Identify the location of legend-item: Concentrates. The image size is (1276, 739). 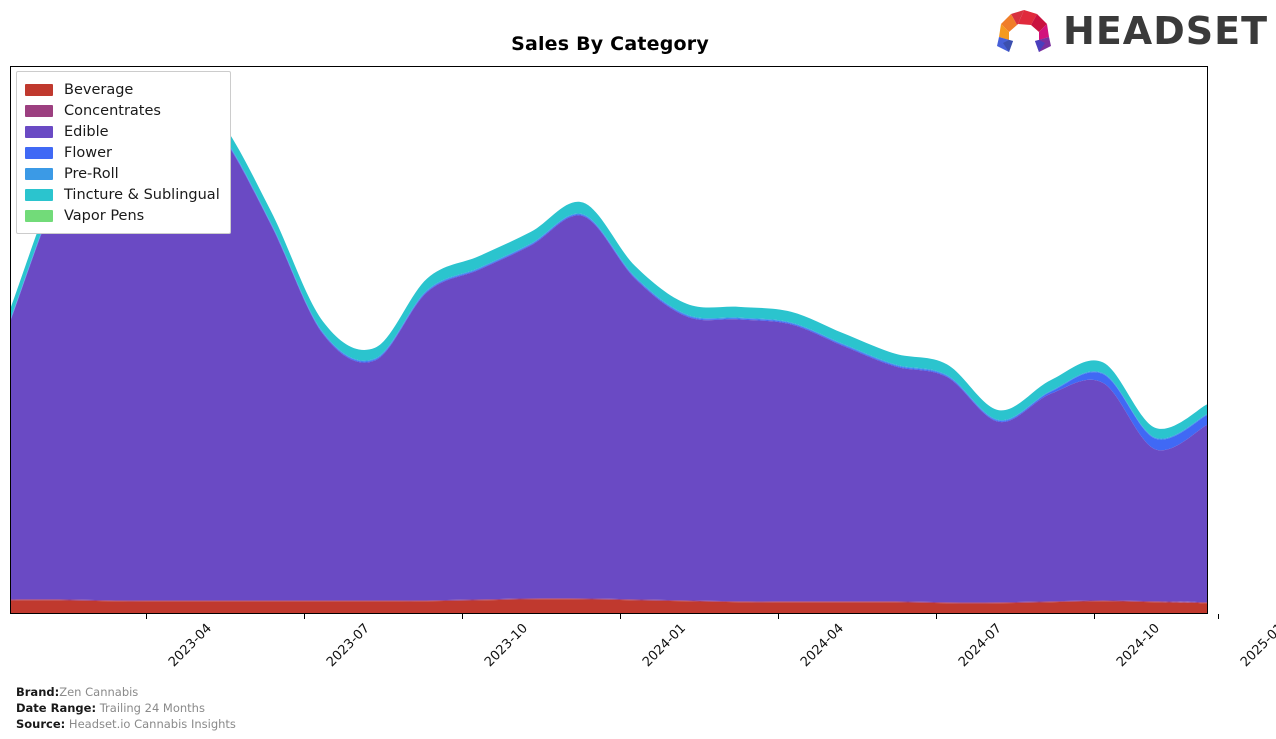
(122, 110).